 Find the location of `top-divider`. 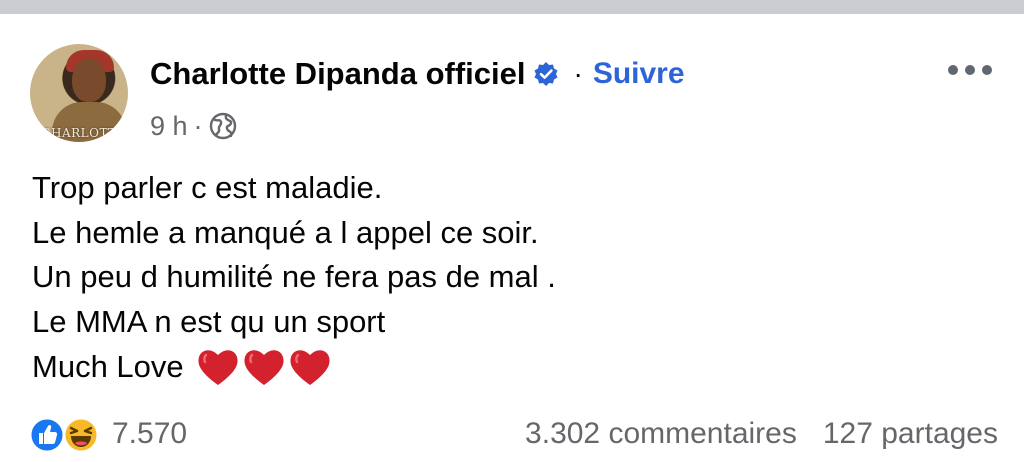

top-divider is located at coordinates (512, 7).